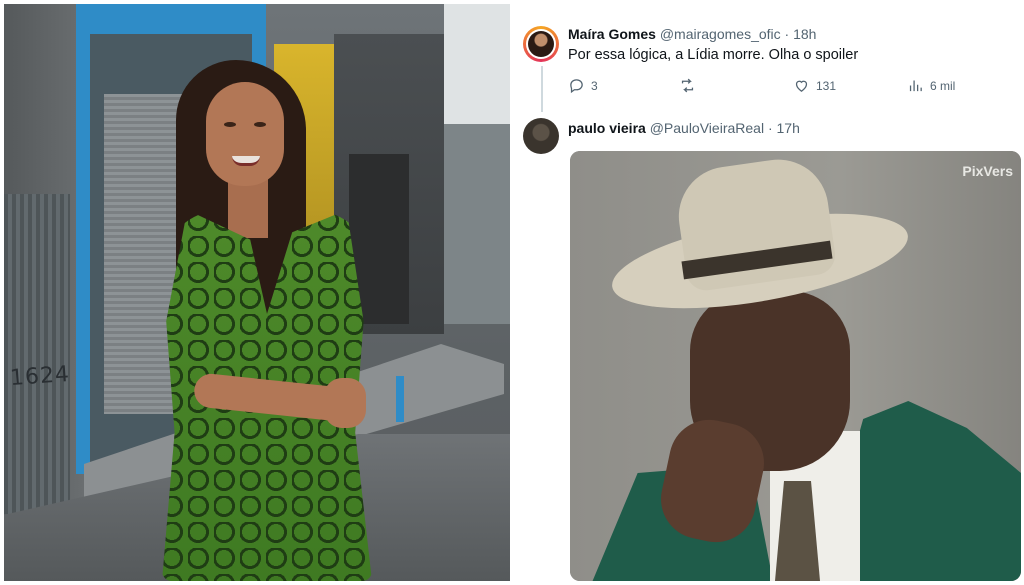 Image resolution: width=1024 pixels, height=585 pixels. I want to click on thread-connector-line, so click(542, 89).